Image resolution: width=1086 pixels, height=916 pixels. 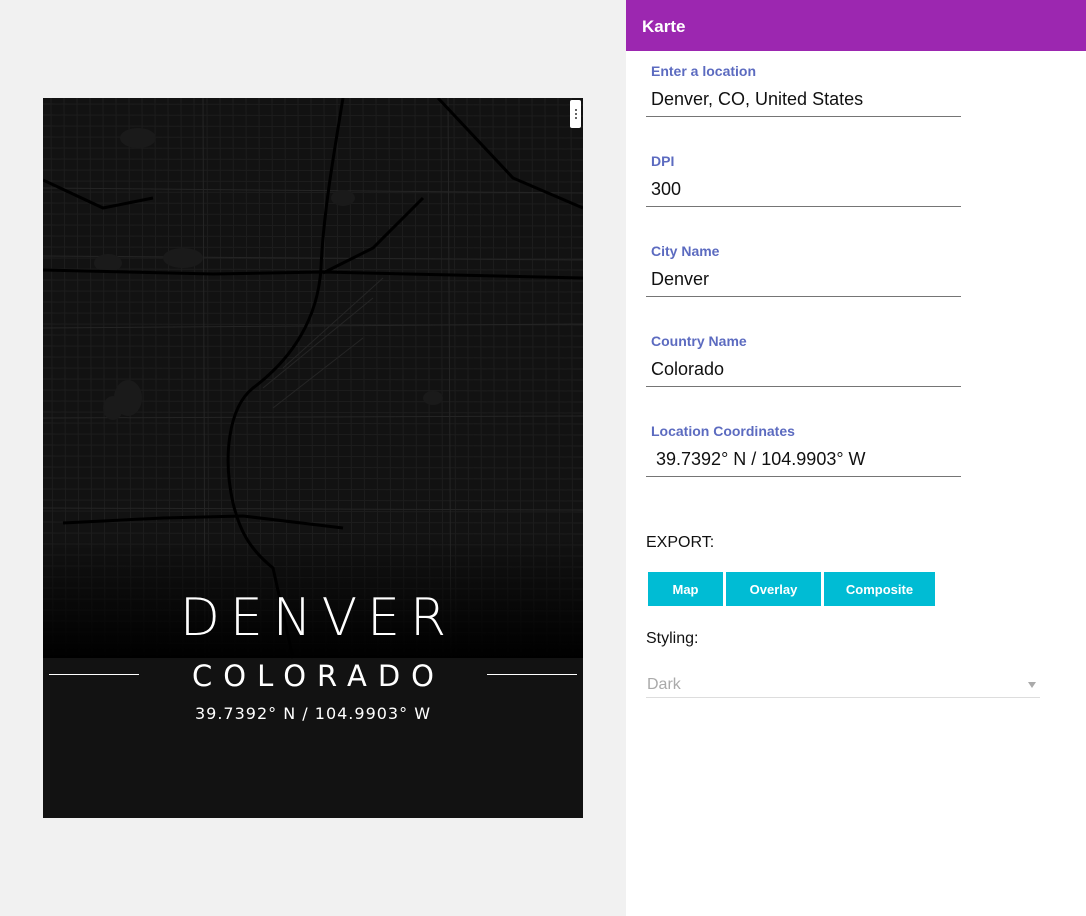 I want to click on zoom-out-icon, so click(x=575, y=118).